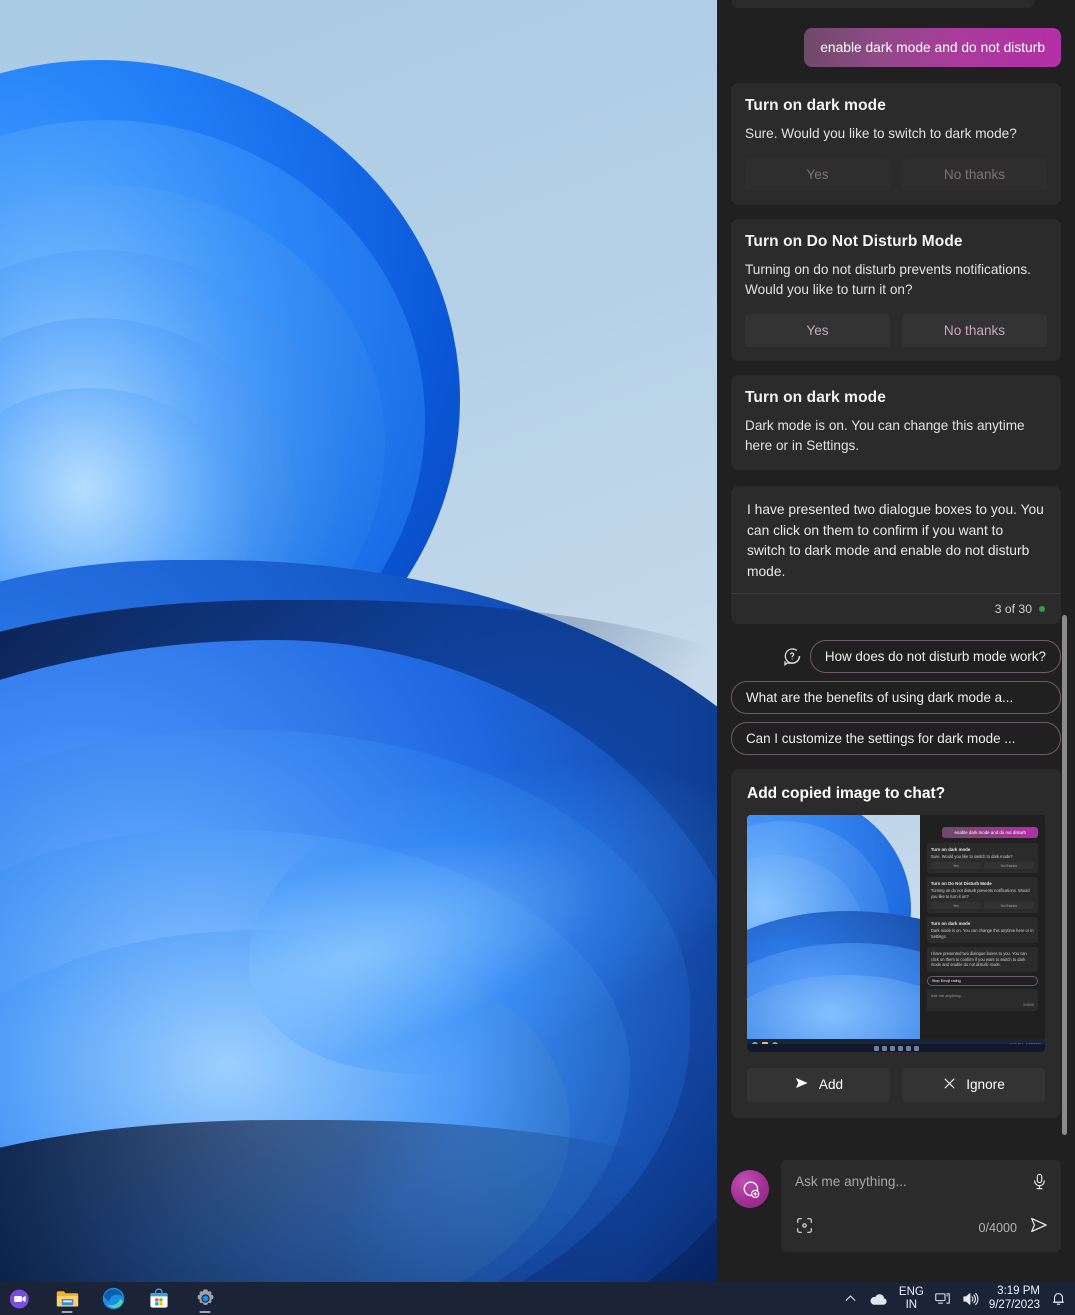 Image resolution: width=1075 pixels, height=1315 pixels. I want to click on language-region: IN, so click(911, 1304).